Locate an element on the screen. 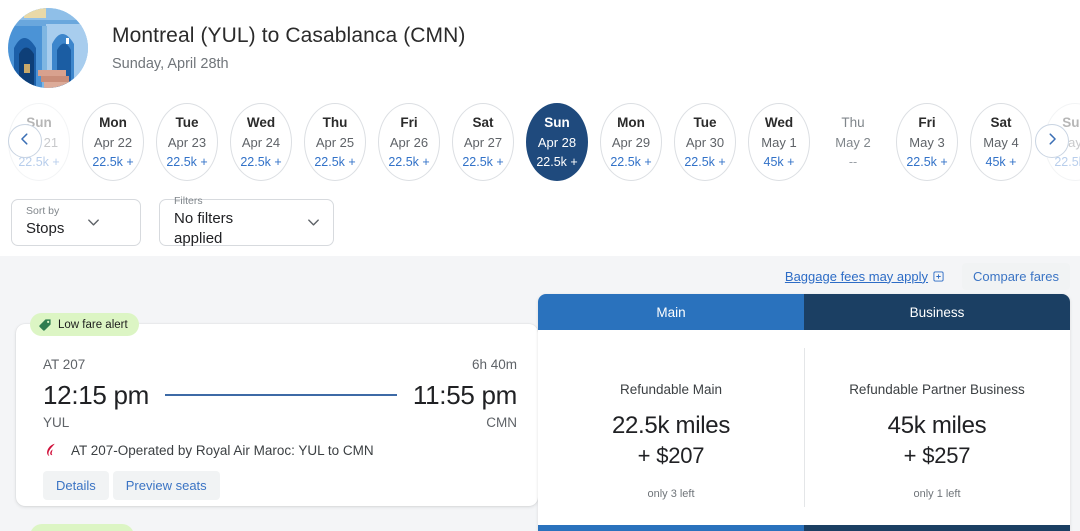  date-pill-price: -- is located at coordinates (853, 161).